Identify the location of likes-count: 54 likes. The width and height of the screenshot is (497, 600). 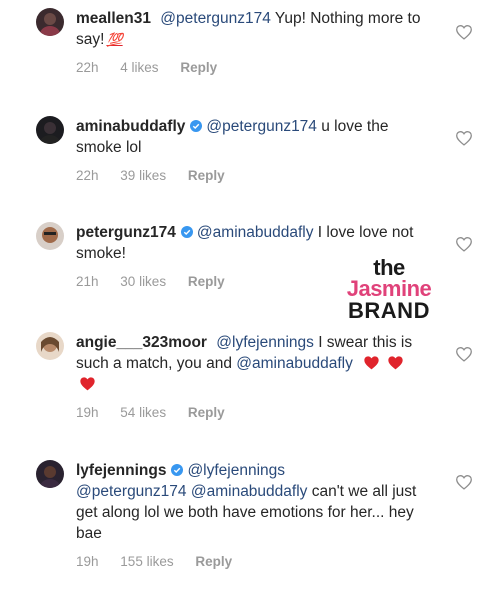
(143, 412).